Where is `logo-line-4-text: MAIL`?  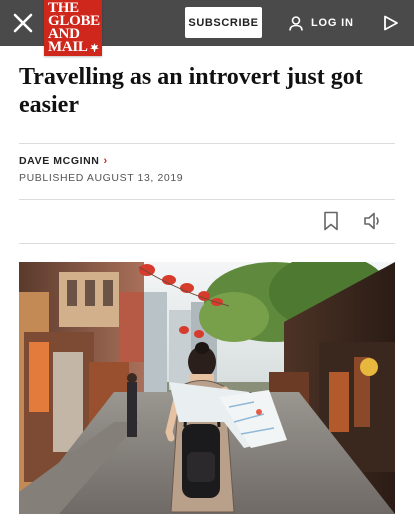 logo-line-4-text: MAIL is located at coordinates (68, 47).